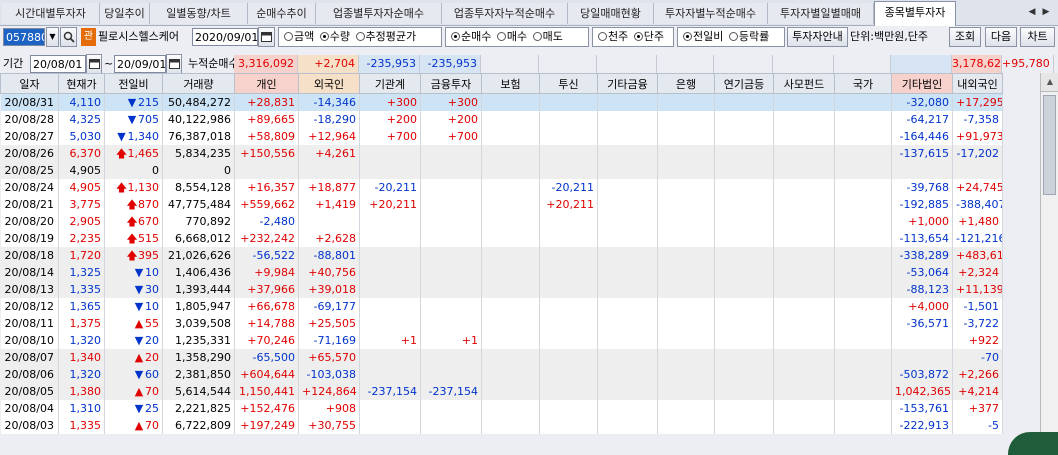 The height and width of the screenshot is (455, 1058). What do you see at coordinates (29, 83) in the screenshot?
I see `column-header-0: 일자` at bounding box center [29, 83].